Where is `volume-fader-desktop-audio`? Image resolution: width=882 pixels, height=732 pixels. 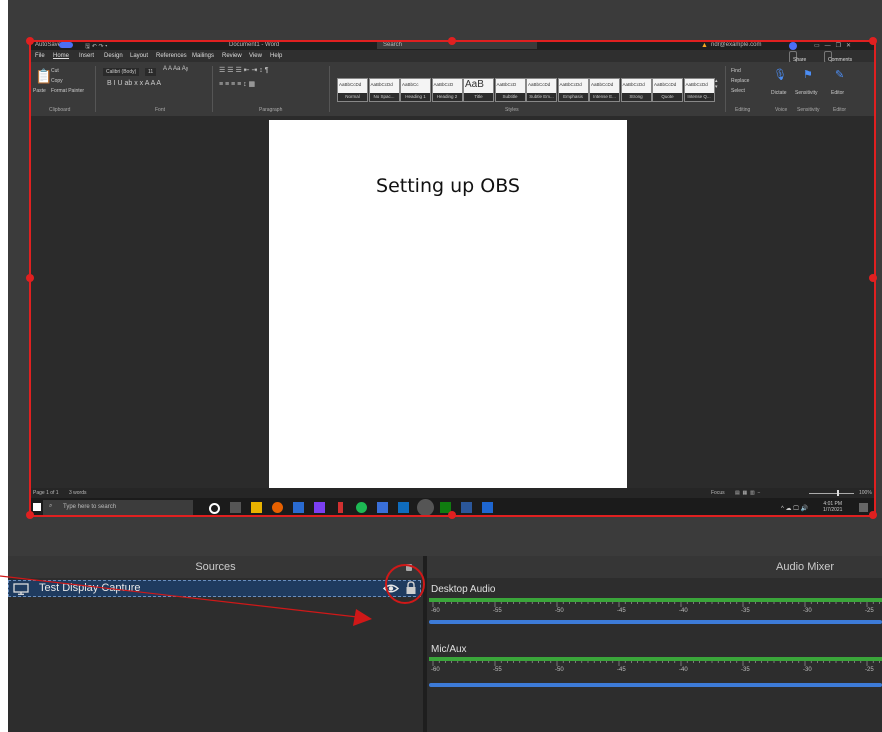
volume-fader-desktop-audio is located at coordinates (655, 622).